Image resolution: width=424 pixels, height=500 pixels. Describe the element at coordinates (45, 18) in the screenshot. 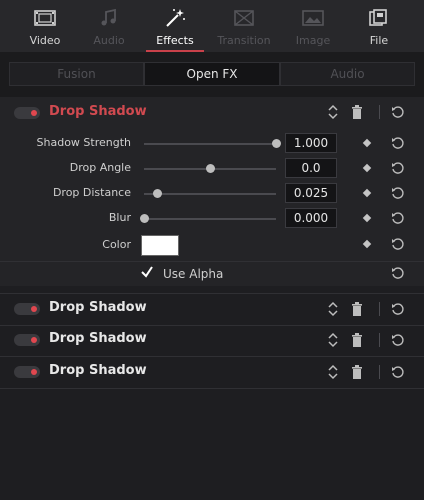

I see `film-icon` at that location.